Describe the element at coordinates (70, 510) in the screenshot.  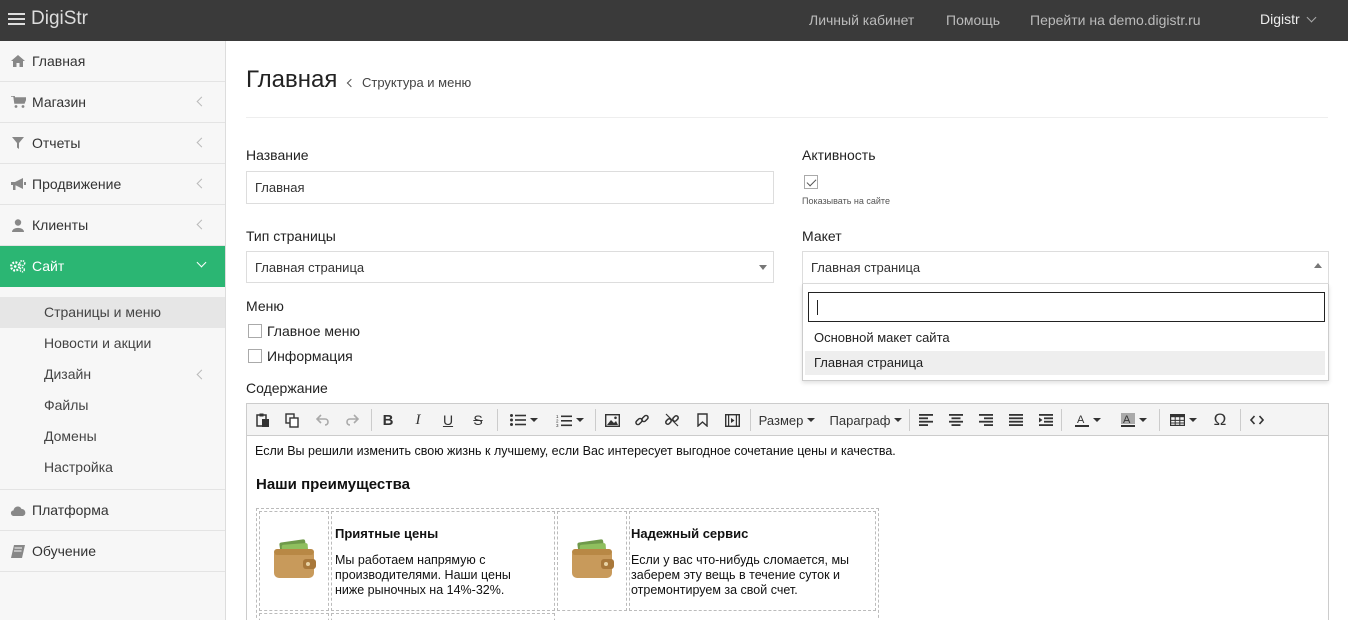
I see `sidebar-item-label: Платформа` at that location.